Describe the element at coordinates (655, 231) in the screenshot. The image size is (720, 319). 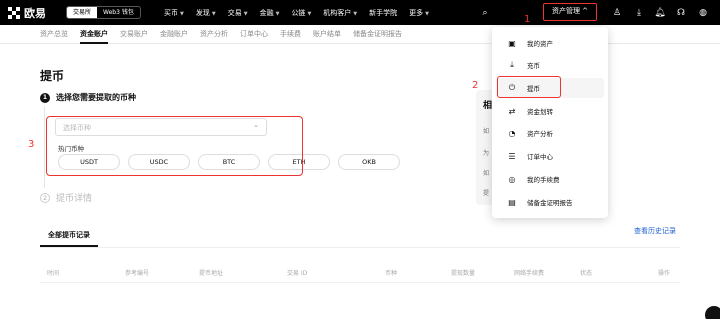
I see `view-history-link: 查看历史记录` at that location.